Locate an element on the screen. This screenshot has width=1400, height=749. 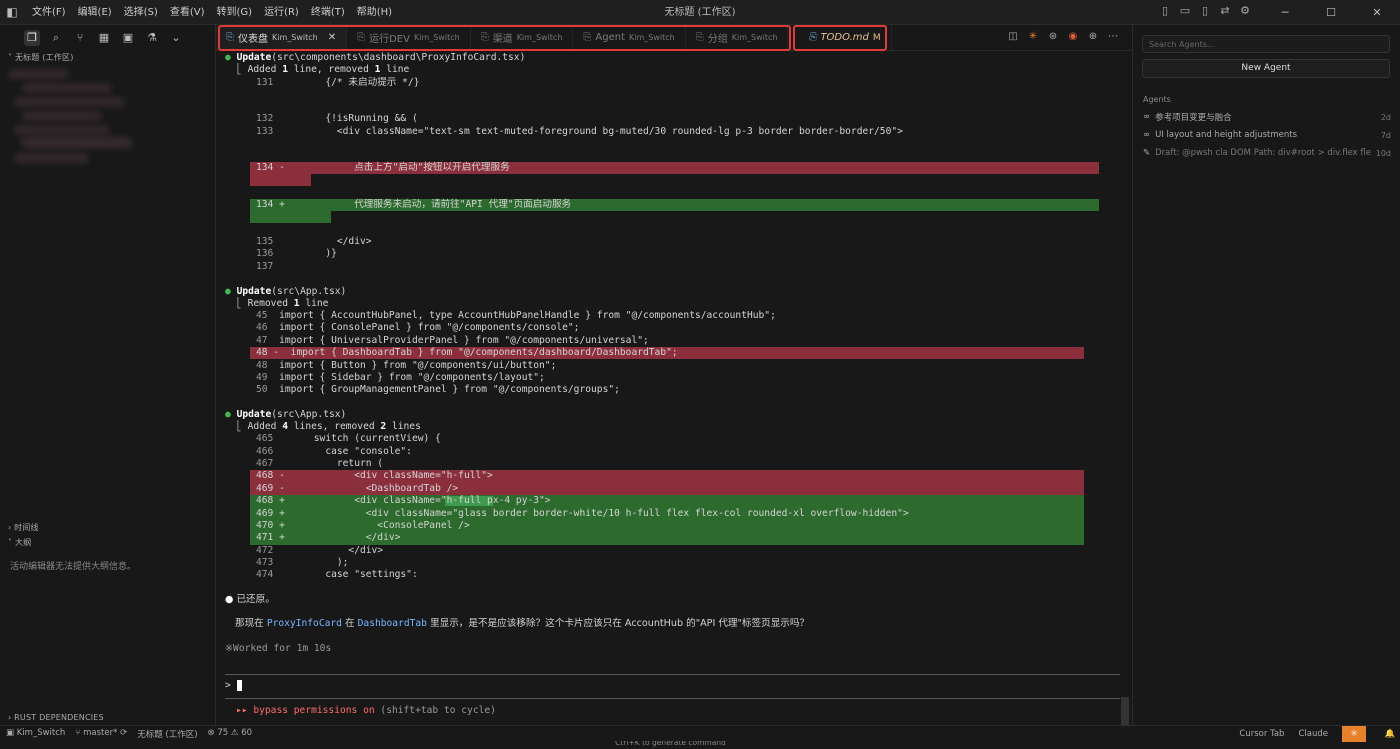
menu-go: 转到(G) is located at coordinates (235, 12).